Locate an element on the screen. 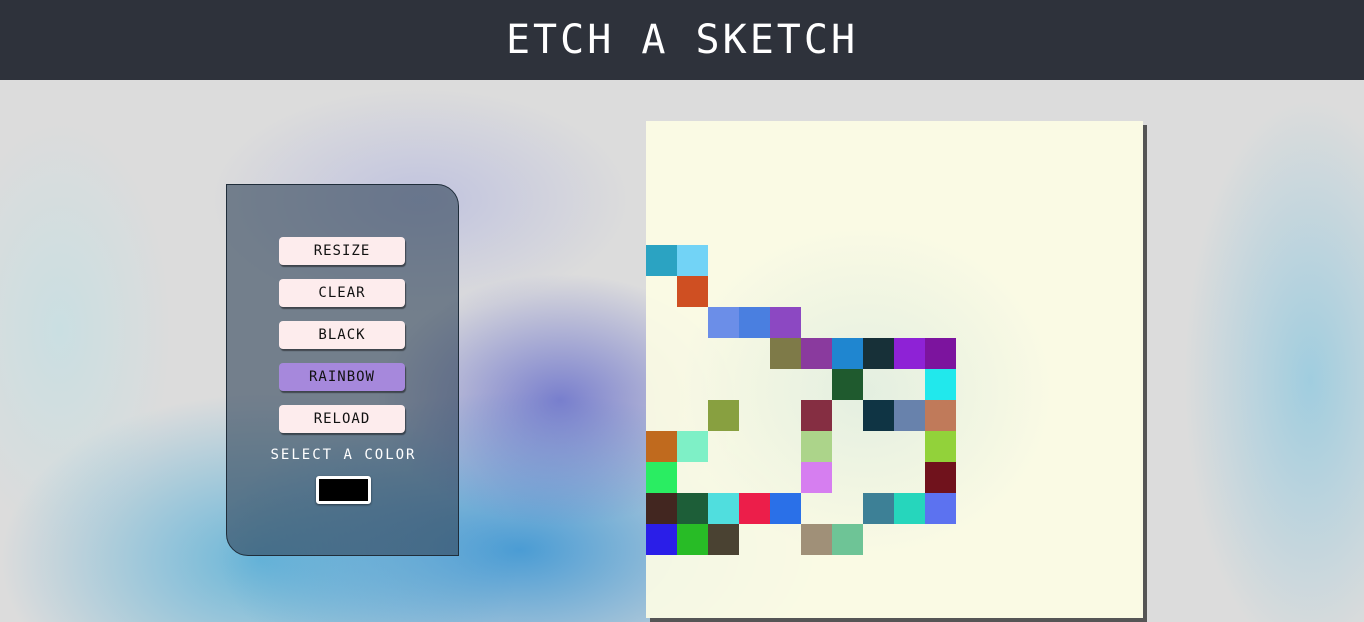 The height and width of the screenshot is (622, 1364). clear-button: Clear is located at coordinates (342, 293).